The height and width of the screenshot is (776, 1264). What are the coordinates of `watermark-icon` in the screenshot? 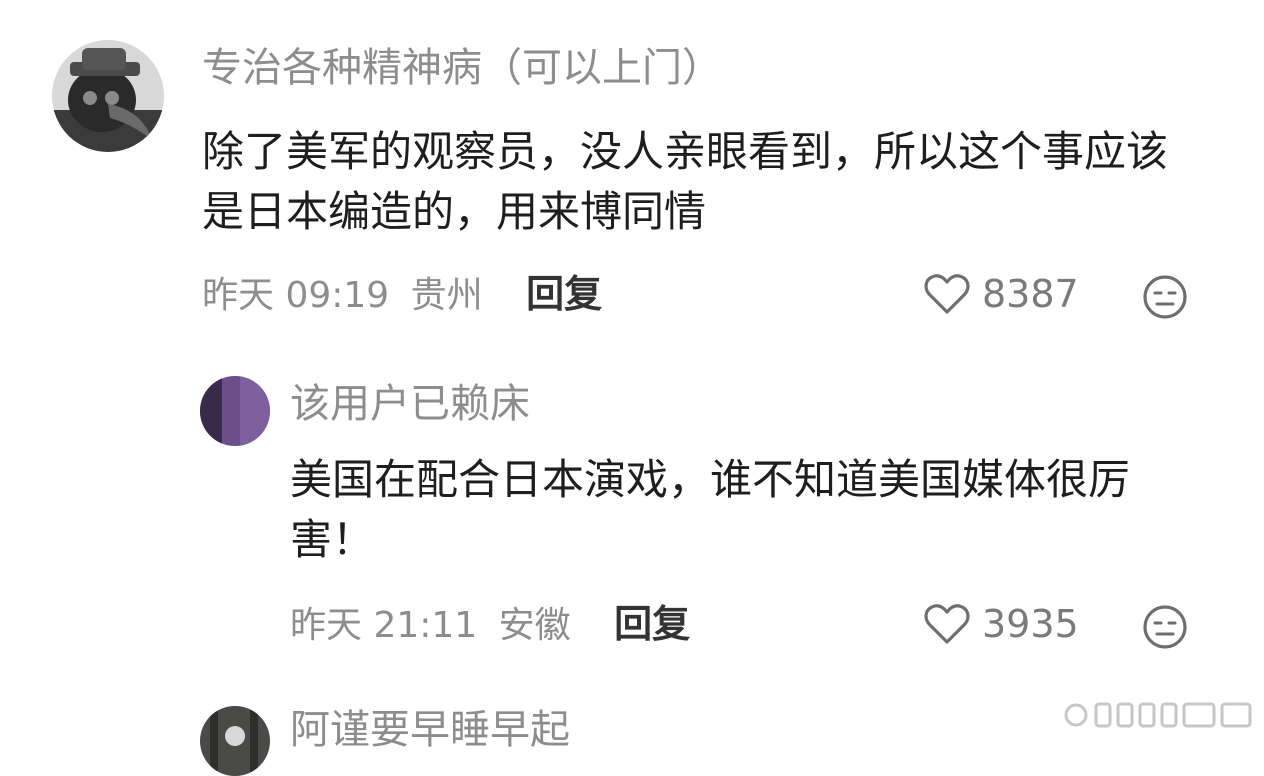 It's located at (1158, 715).